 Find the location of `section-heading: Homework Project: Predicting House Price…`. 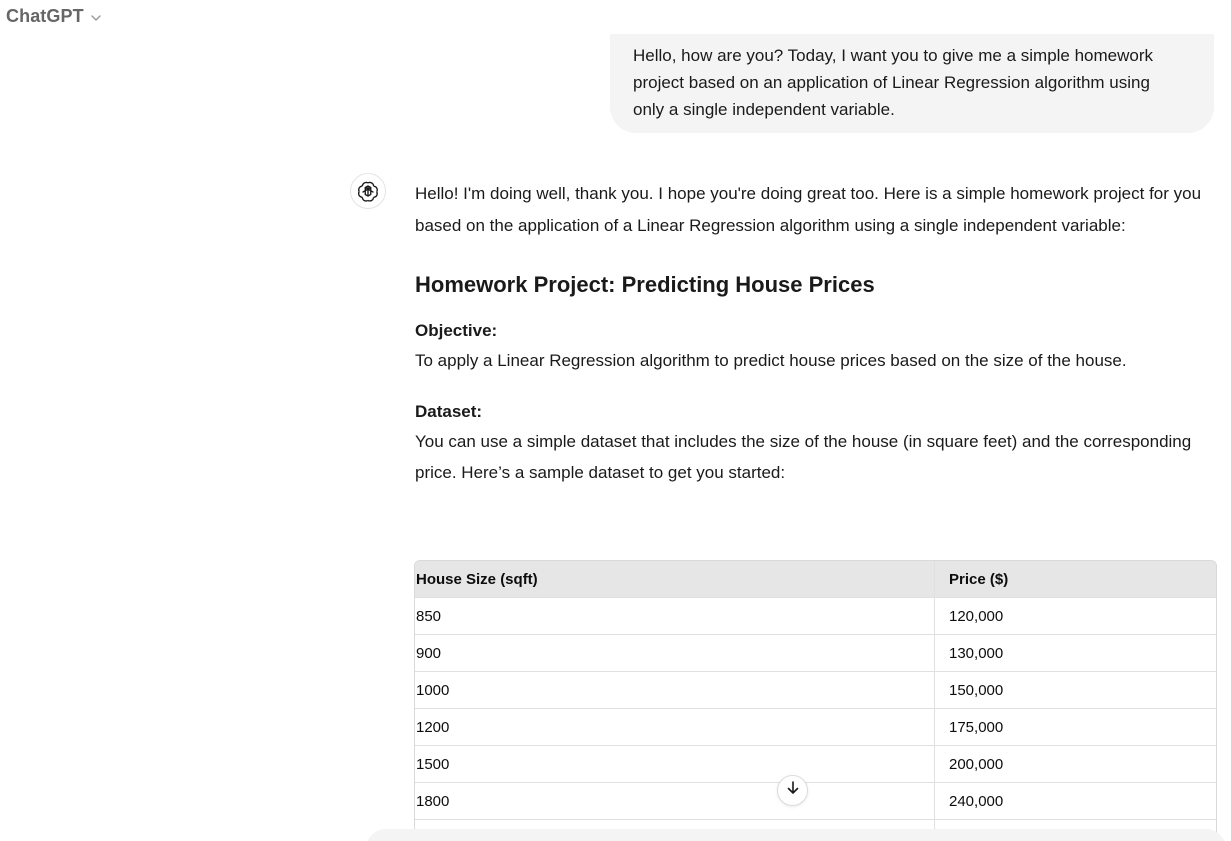

section-heading: Homework Project: Predicting House Price… is located at coordinates (645, 284).